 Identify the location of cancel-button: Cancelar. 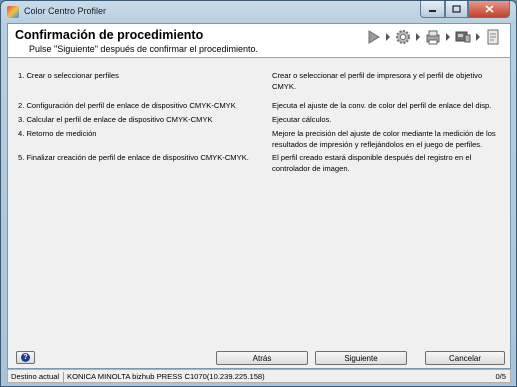
(465, 358).